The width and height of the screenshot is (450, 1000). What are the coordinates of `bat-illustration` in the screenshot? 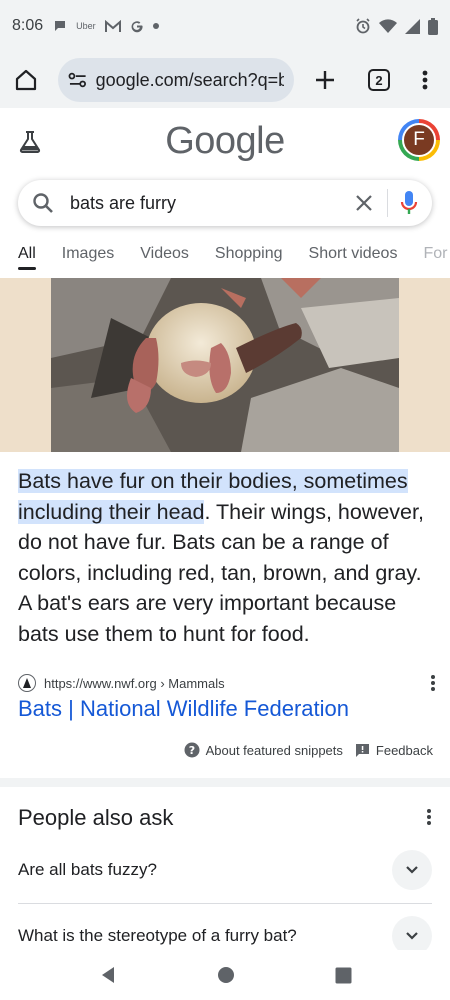 It's located at (225, 365).